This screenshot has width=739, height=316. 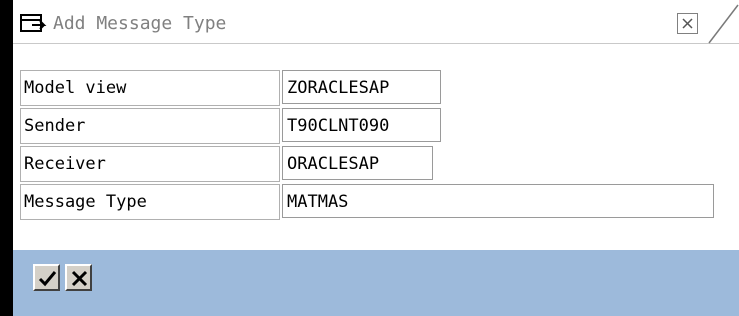 What do you see at coordinates (357, 163) in the screenshot?
I see `receiver-input: ORACLESAP` at bounding box center [357, 163].